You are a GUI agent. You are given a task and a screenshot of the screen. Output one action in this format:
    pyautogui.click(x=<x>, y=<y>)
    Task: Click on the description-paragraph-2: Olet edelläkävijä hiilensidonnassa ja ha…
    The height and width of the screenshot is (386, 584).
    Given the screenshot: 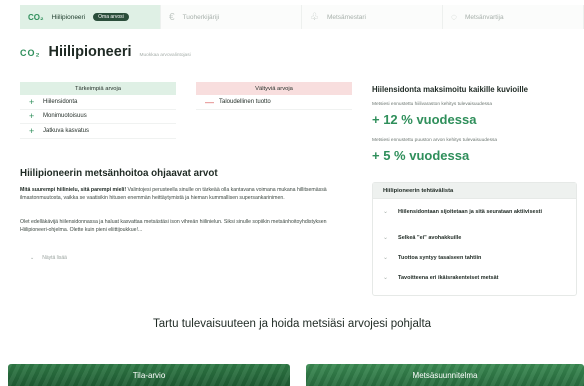 What is the action you would take?
    pyautogui.click(x=173, y=226)
    